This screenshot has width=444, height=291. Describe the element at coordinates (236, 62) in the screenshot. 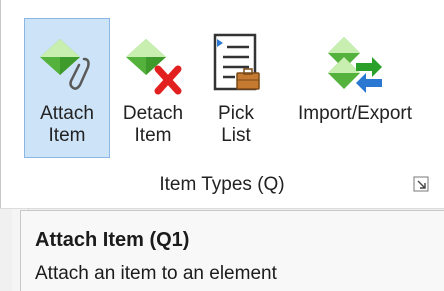

I see `pick-list-icon` at that location.